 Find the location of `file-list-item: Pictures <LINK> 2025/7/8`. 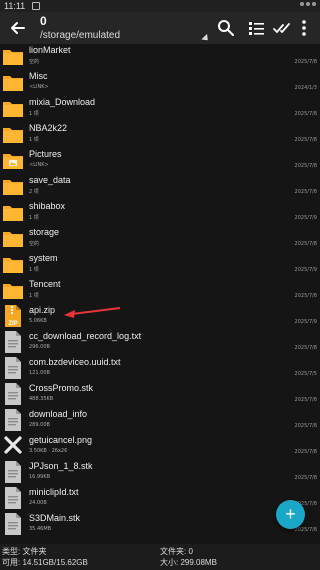

file-list-item: Pictures <LINK> 2025/7/8 is located at coordinates (160, 161).